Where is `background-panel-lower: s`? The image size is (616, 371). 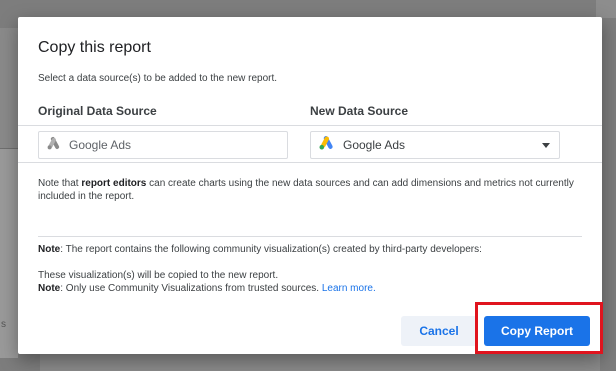 background-panel-lower: s is located at coordinates (9, 253).